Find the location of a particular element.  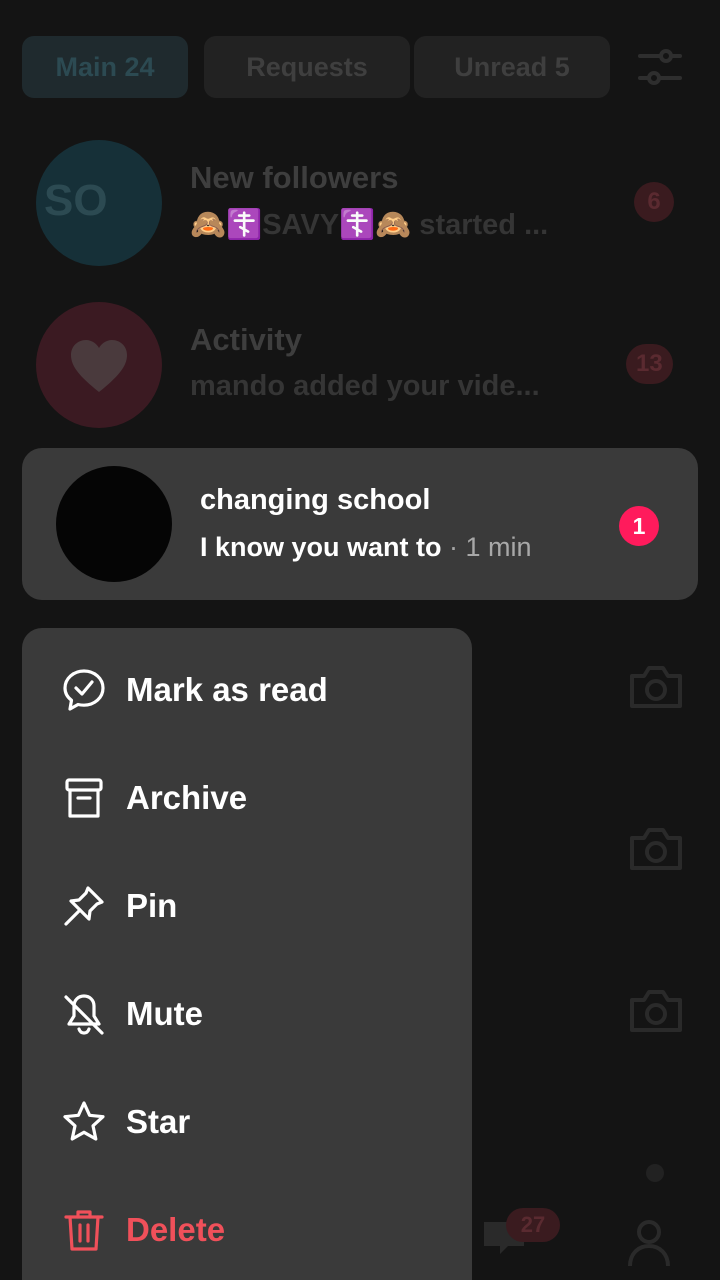

heart-icon is located at coordinates (99, 366).